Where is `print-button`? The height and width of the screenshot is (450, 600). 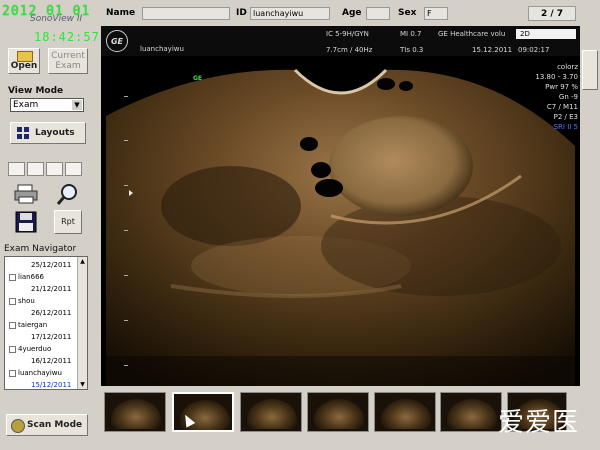 print-button is located at coordinates (26, 194).